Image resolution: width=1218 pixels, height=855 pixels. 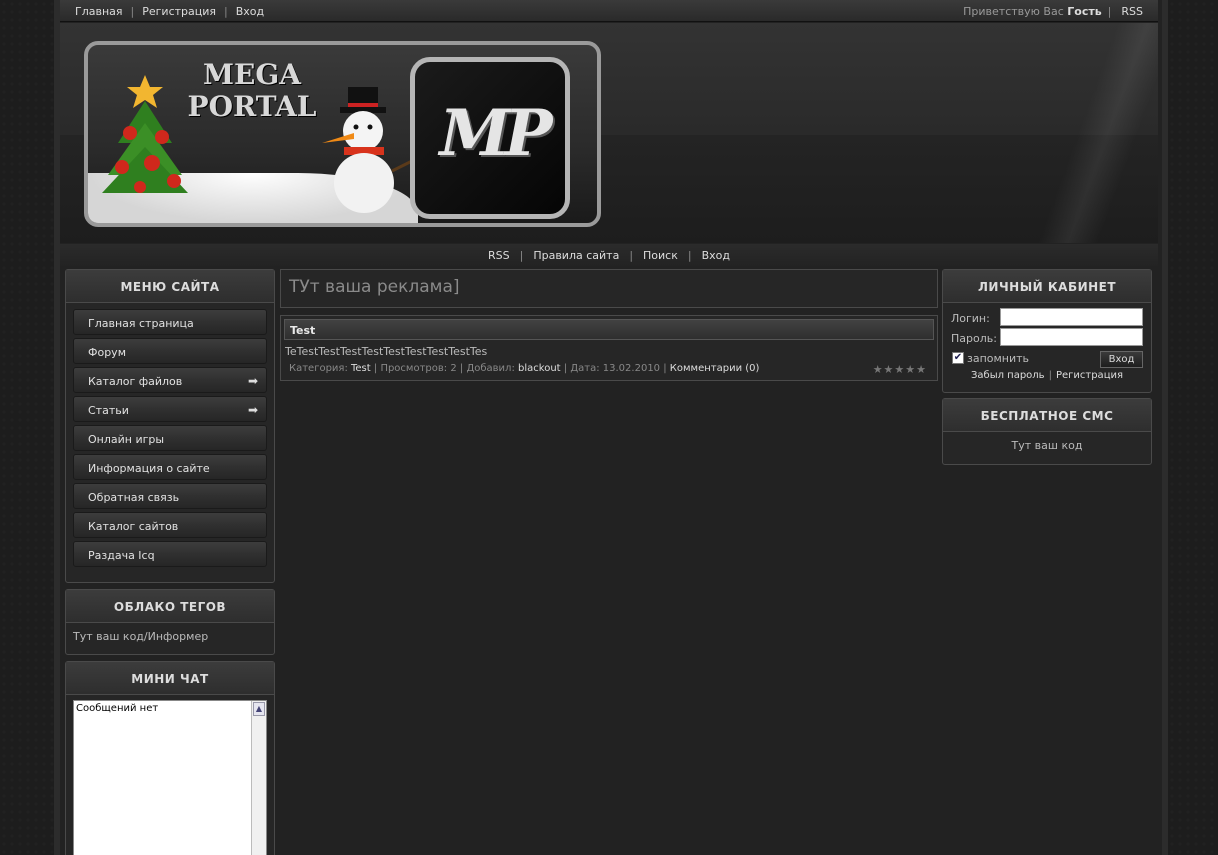 What do you see at coordinates (141, 323) in the screenshot?
I see `menu-item-label: Главная страница` at bounding box center [141, 323].